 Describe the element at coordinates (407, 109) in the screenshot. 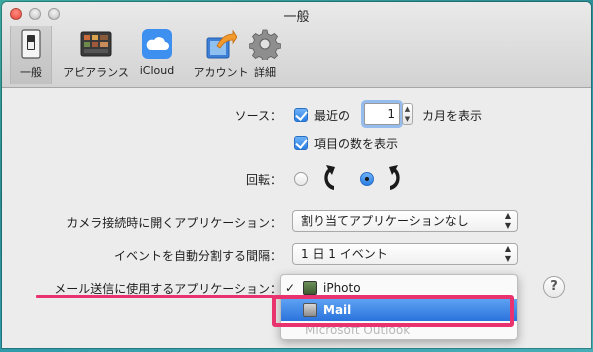

I see `stepper-up-icon: ▲` at that location.